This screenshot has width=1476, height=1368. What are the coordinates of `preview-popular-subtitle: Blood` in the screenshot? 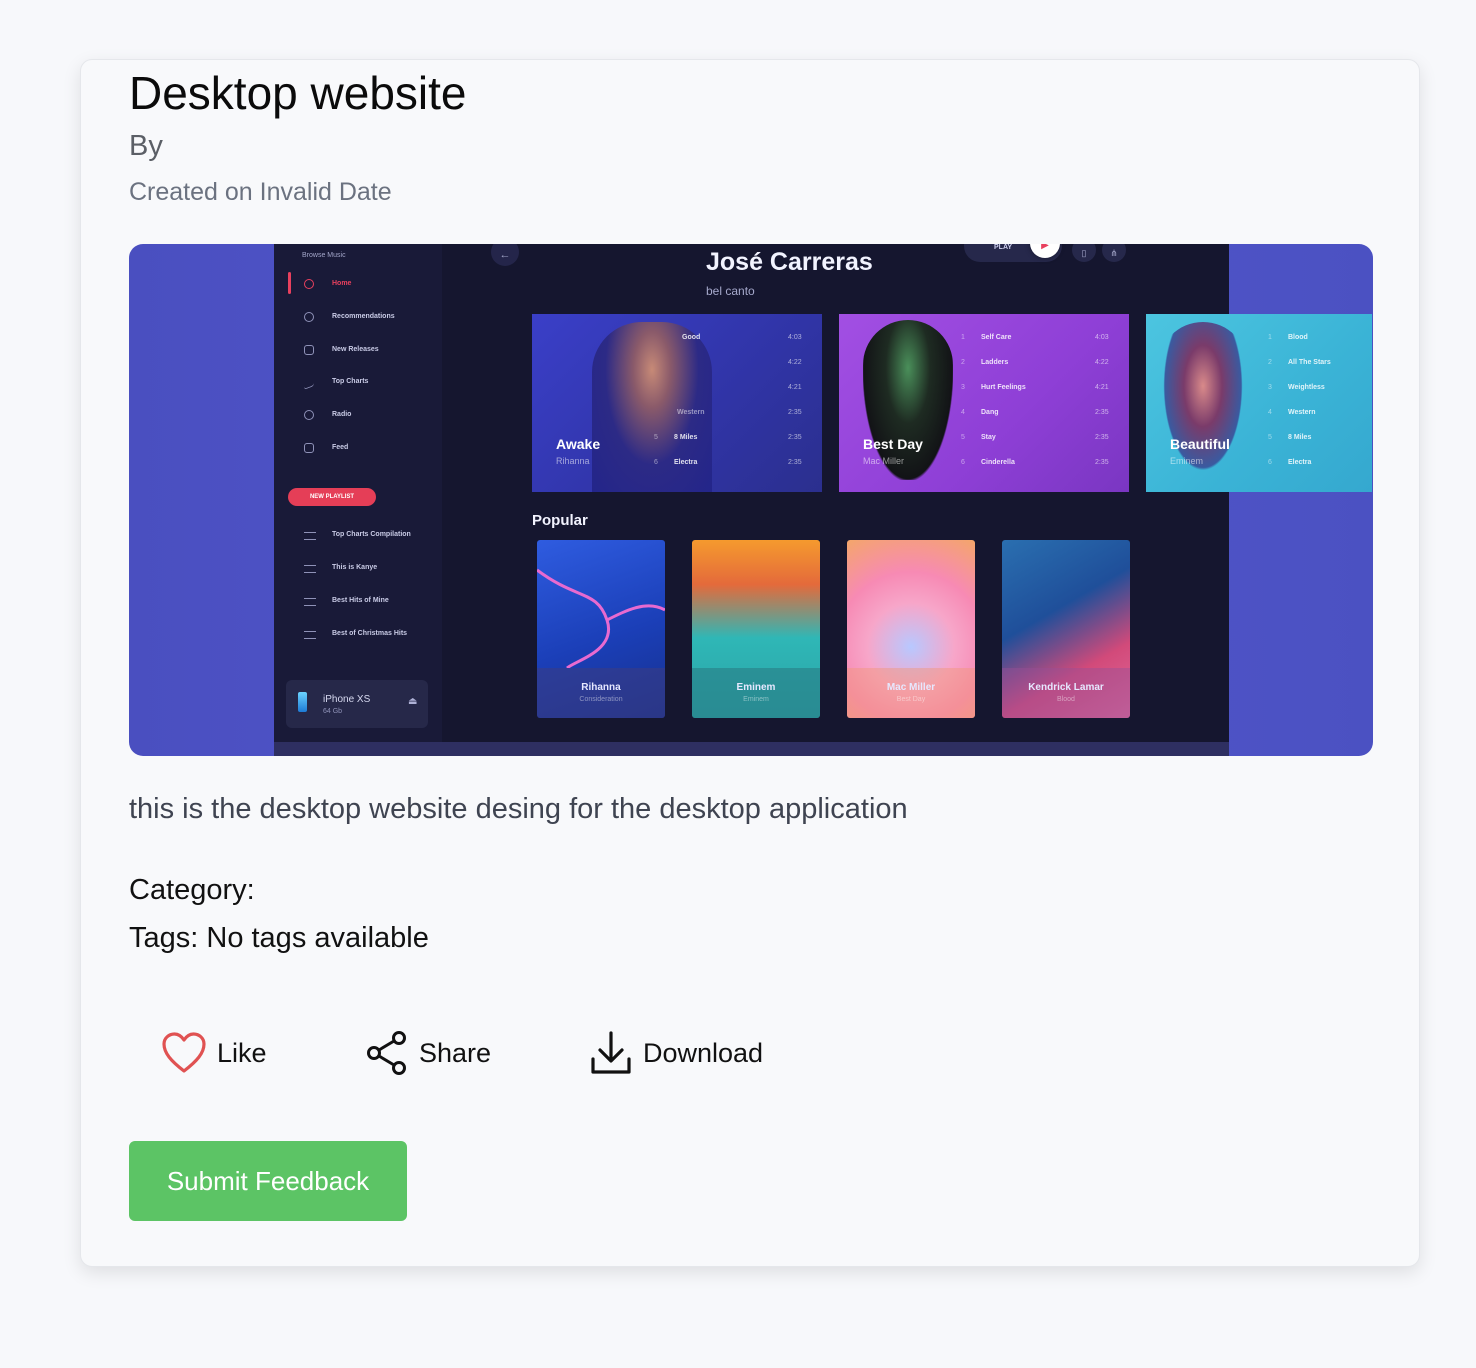 It's located at (1066, 699).